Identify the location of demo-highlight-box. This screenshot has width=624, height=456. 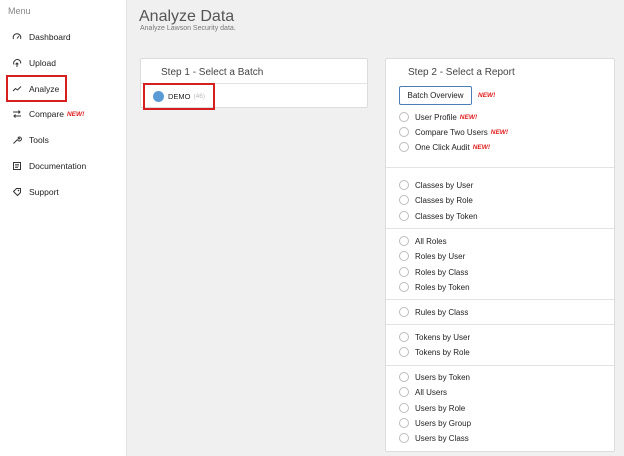
(179, 96).